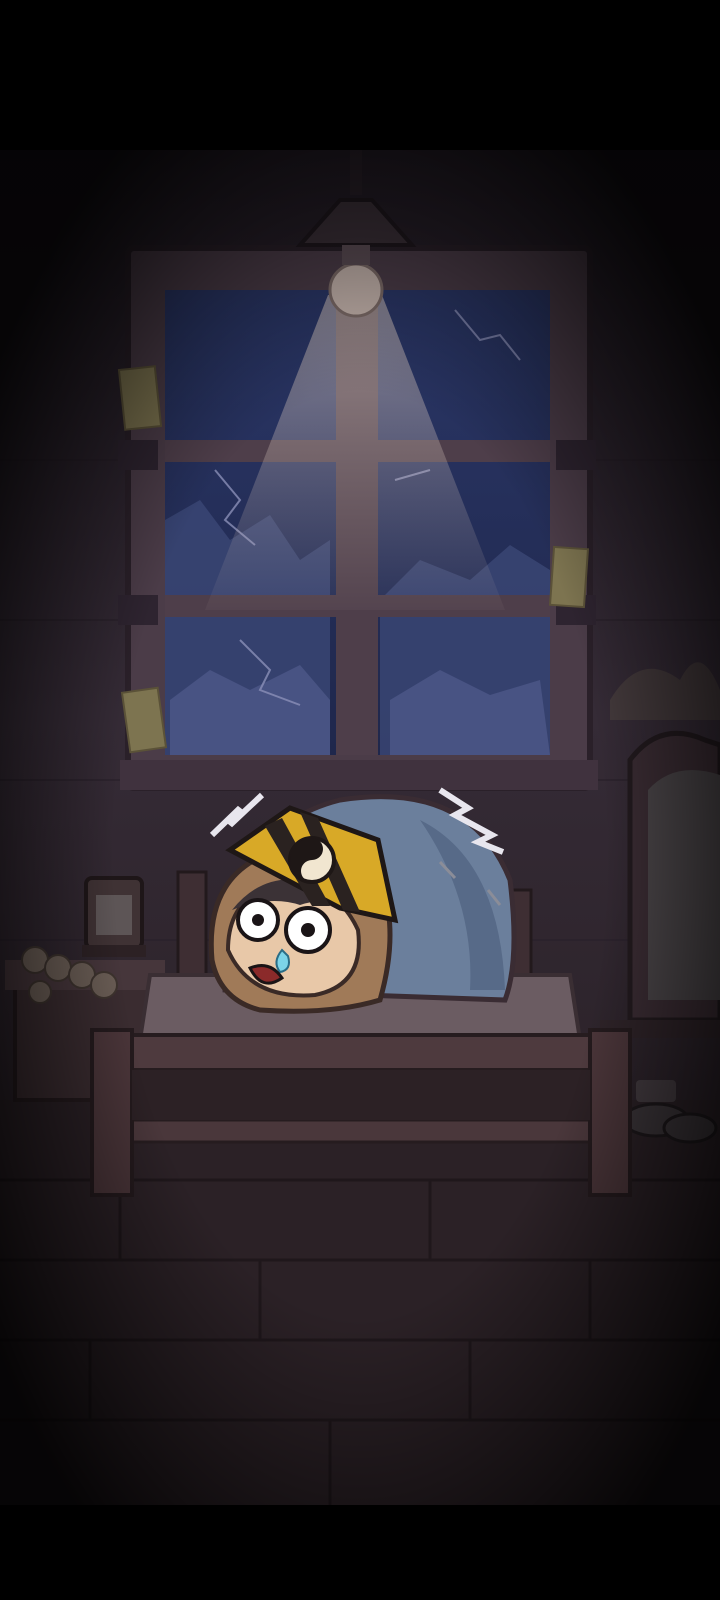  What do you see at coordinates (360, 1552) in the screenshot?
I see `letterbox-bottom` at bounding box center [360, 1552].